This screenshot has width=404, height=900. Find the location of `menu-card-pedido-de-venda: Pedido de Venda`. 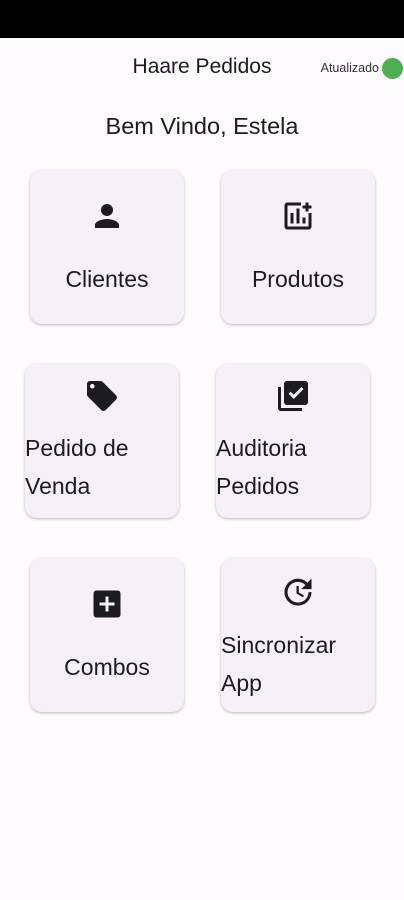

menu-card-pedido-de-venda: Pedido de Venda is located at coordinates (102, 441).